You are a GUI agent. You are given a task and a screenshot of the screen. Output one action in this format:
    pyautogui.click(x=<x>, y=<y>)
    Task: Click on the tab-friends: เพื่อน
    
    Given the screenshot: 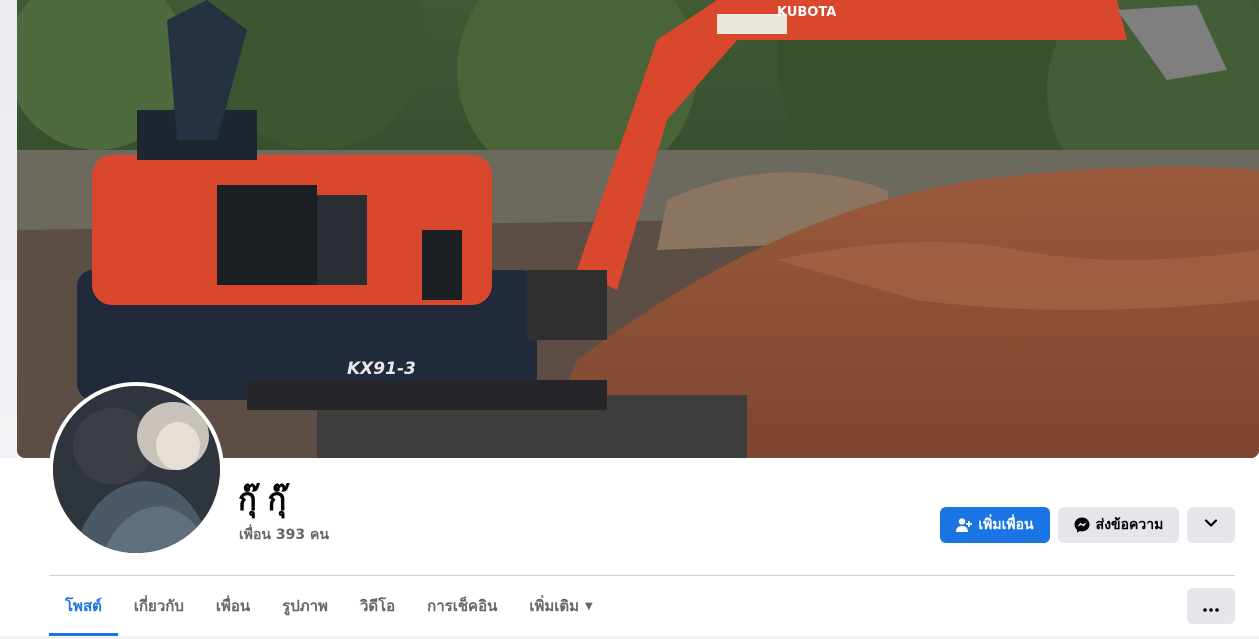 What is the action you would take?
    pyautogui.click(x=233, y=606)
    